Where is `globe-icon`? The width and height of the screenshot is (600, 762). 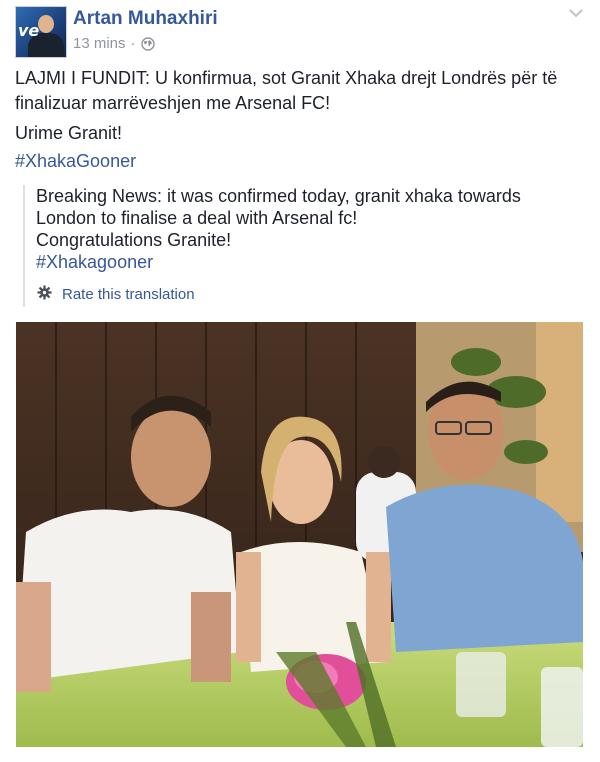 globe-icon is located at coordinates (147, 43).